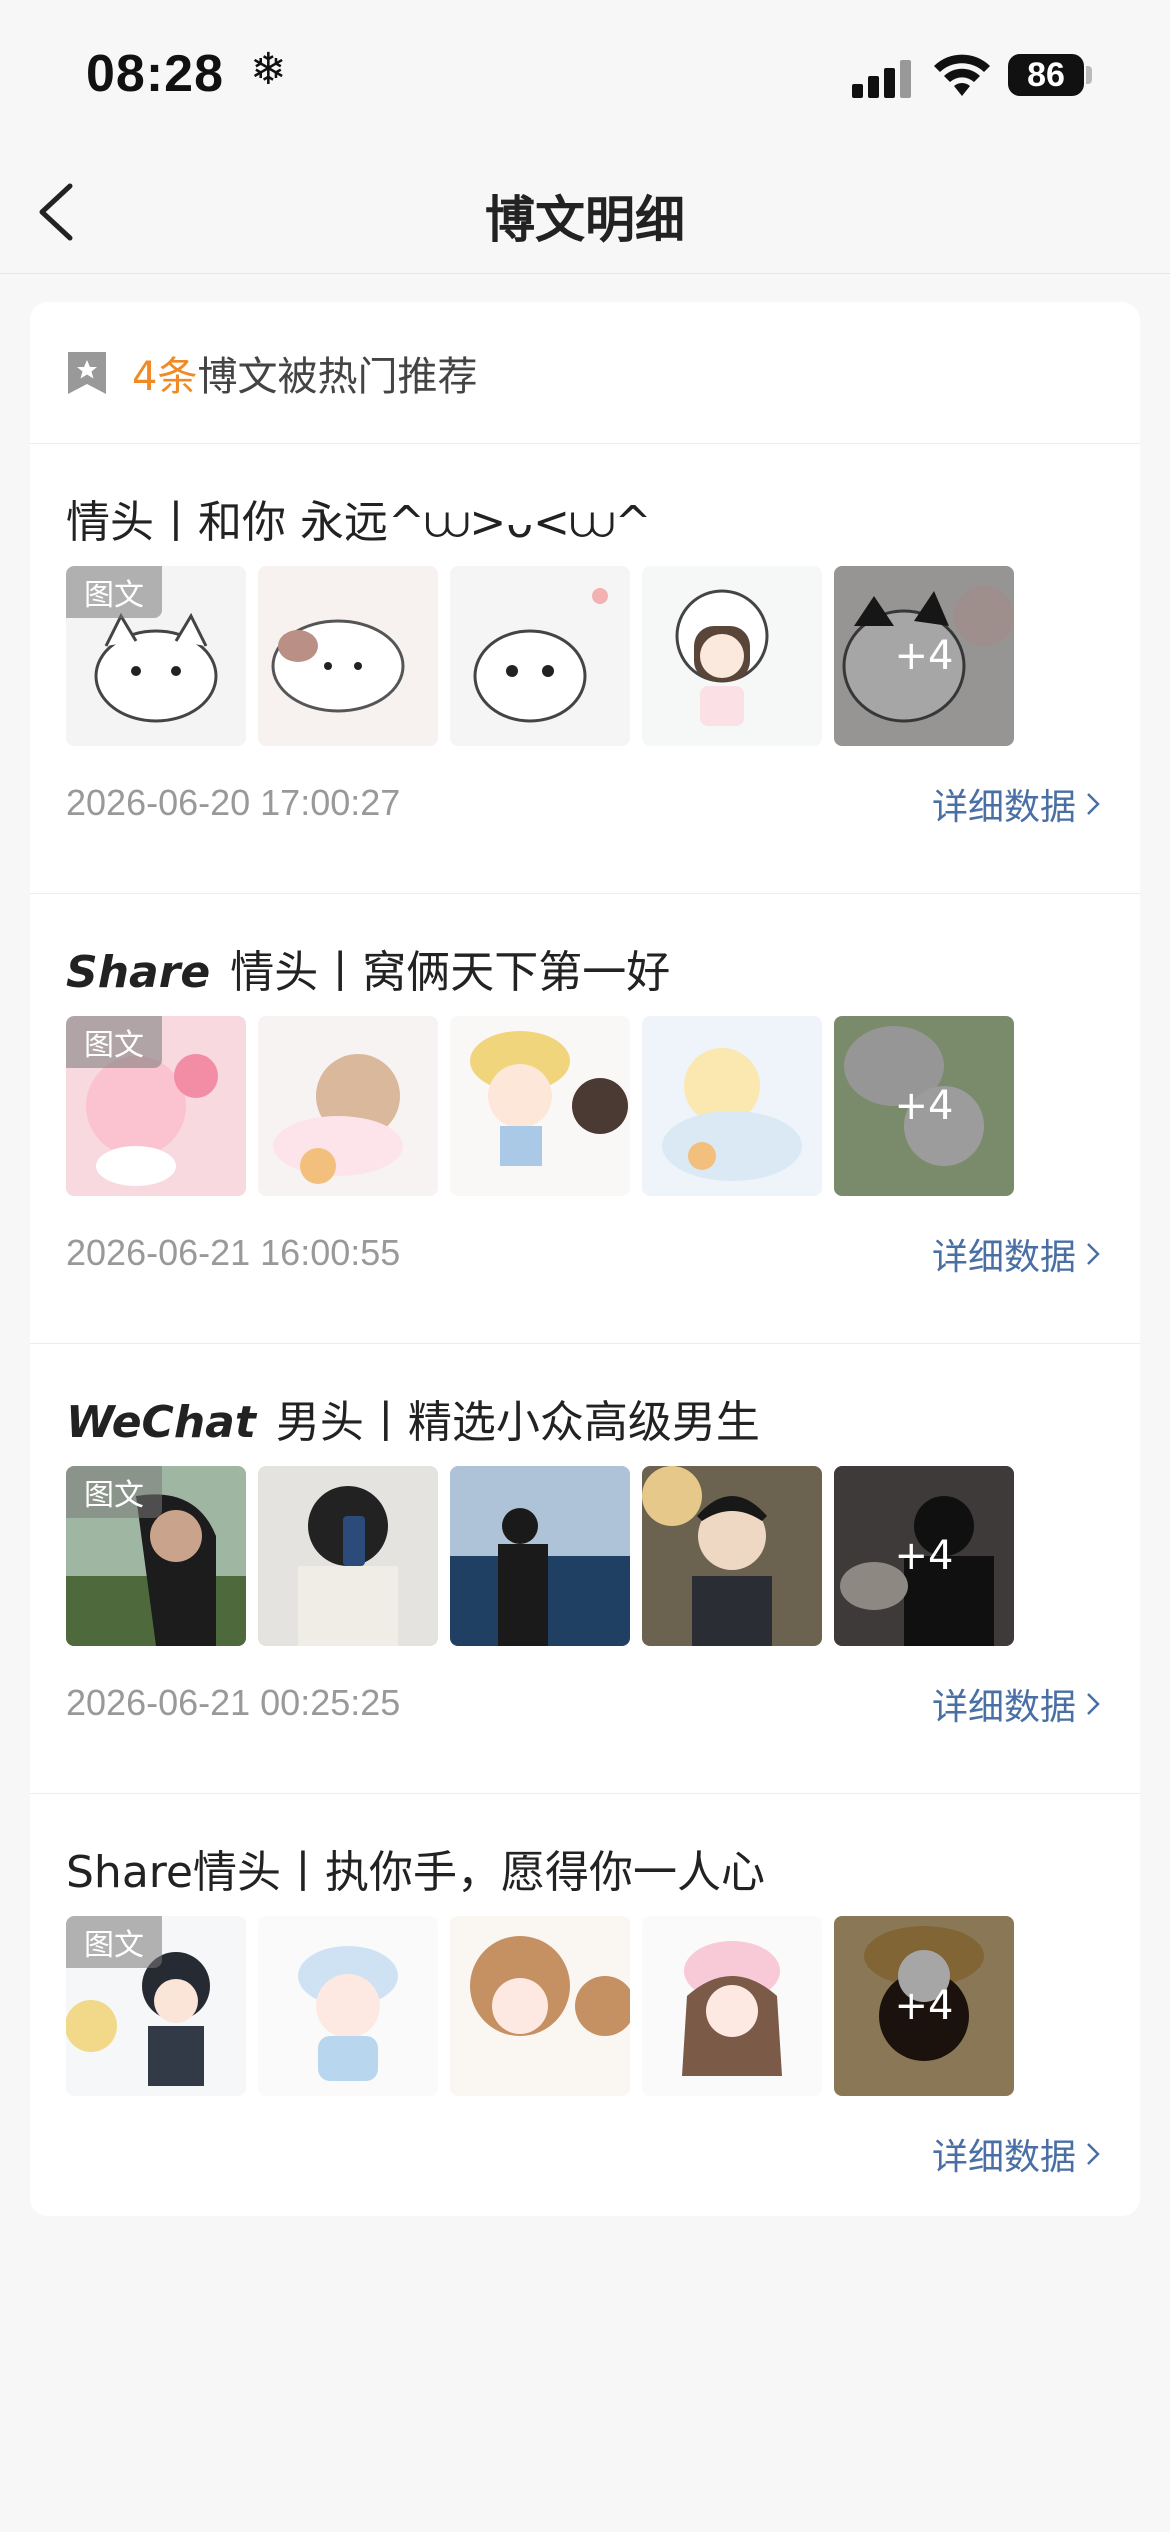 The image size is (1170, 2532). I want to click on card-header: 4条博文被热门推荐, so click(585, 373).